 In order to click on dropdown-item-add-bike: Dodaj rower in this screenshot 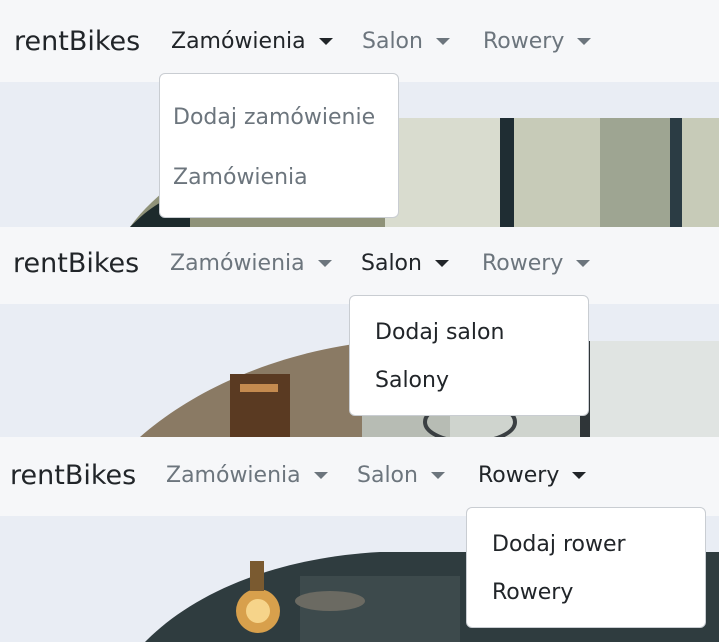, I will do `click(586, 544)`.